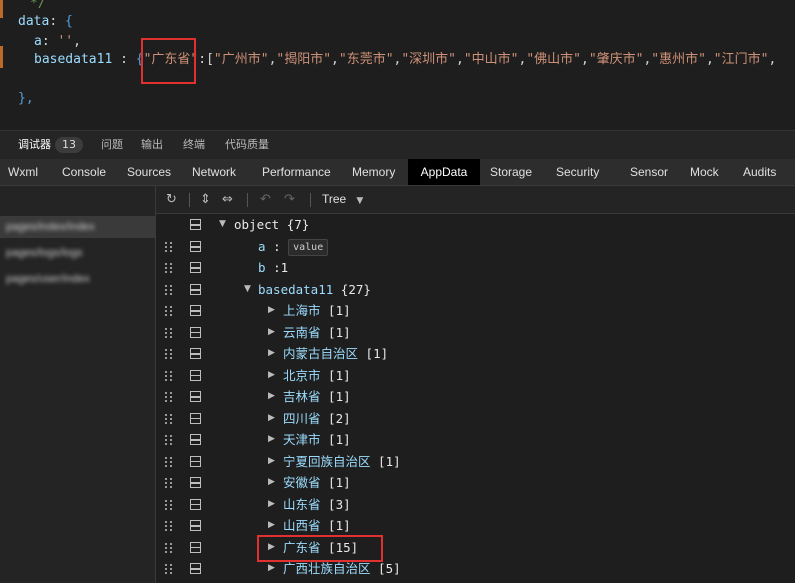 This screenshot has height=583, width=795. What do you see at coordinates (373, 172) in the screenshot?
I see `tab-memory: Memory` at bounding box center [373, 172].